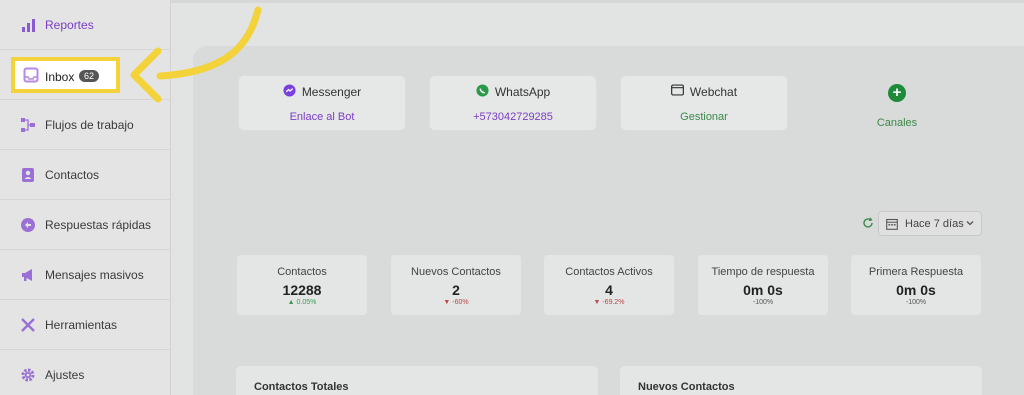 The height and width of the screenshot is (395, 1024). I want to click on quick-reply-icon, so click(28, 225).